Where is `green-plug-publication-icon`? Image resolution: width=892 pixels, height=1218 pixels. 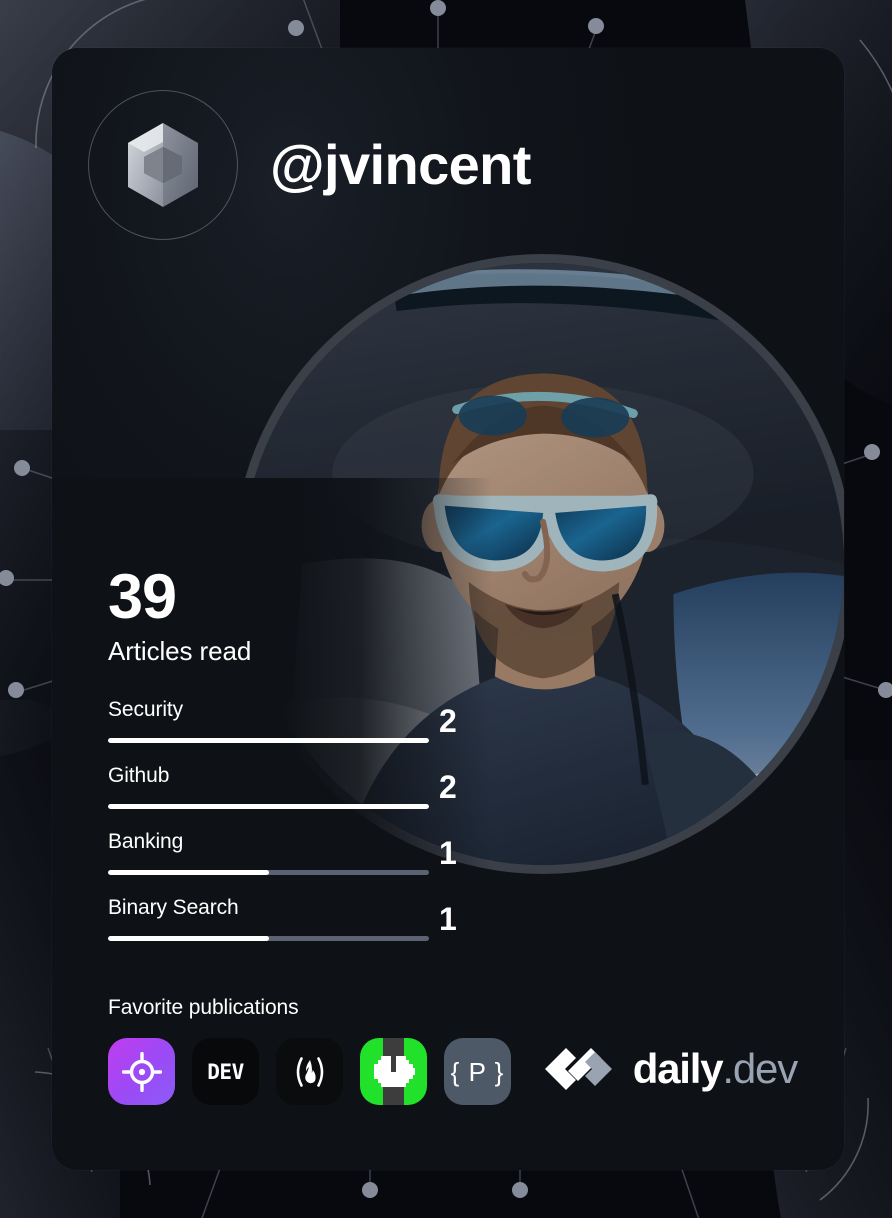
green-plug-publication-icon is located at coordinates (393, 1071).